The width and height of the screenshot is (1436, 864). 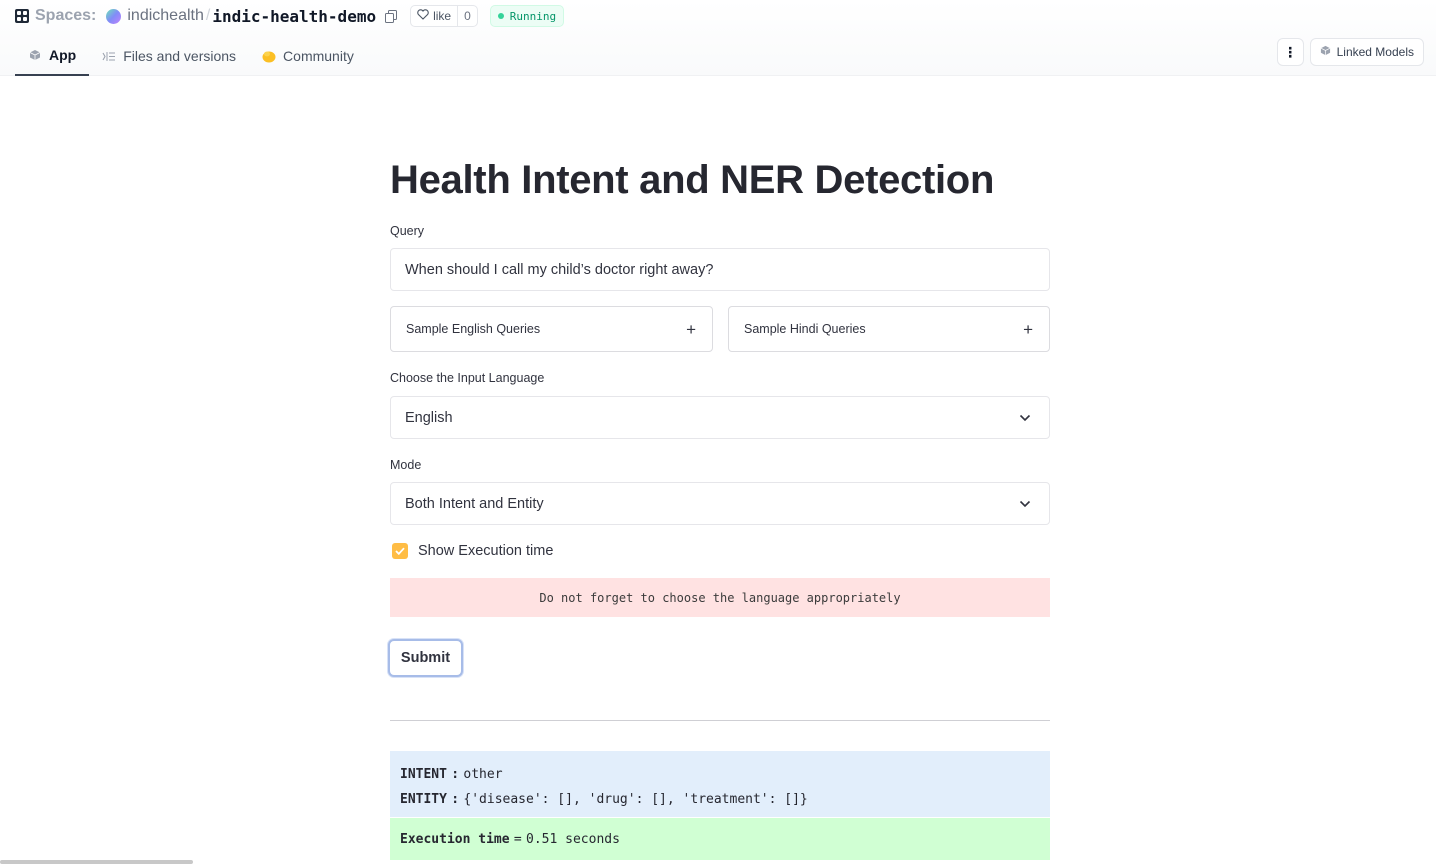 I want to click on language-label: Choose the Input Language, so click(x=467, y=378).